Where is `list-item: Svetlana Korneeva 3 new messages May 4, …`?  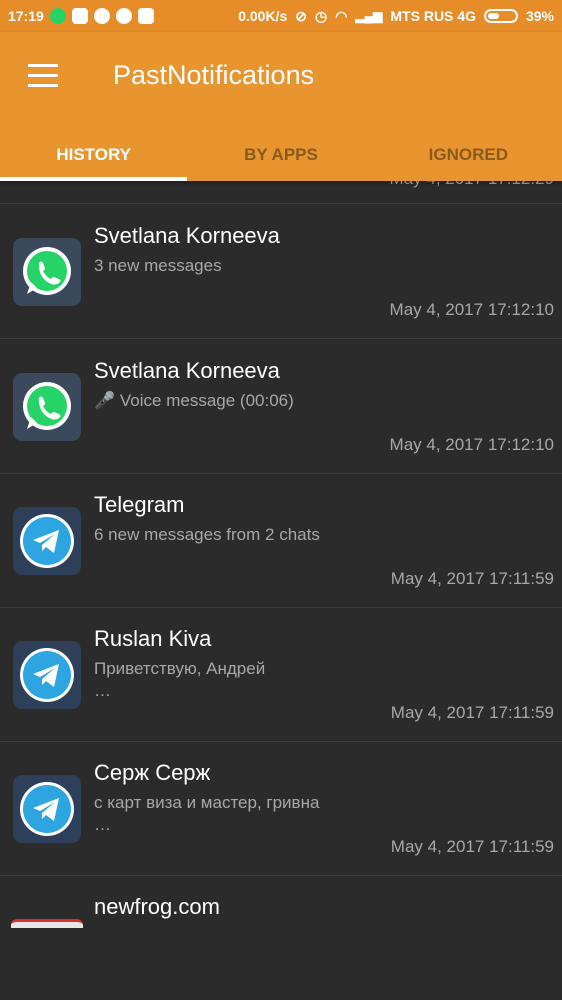
list-item: Svetlana Korneeva 3 new messages May 4, … is located at coordinates (281, 271).